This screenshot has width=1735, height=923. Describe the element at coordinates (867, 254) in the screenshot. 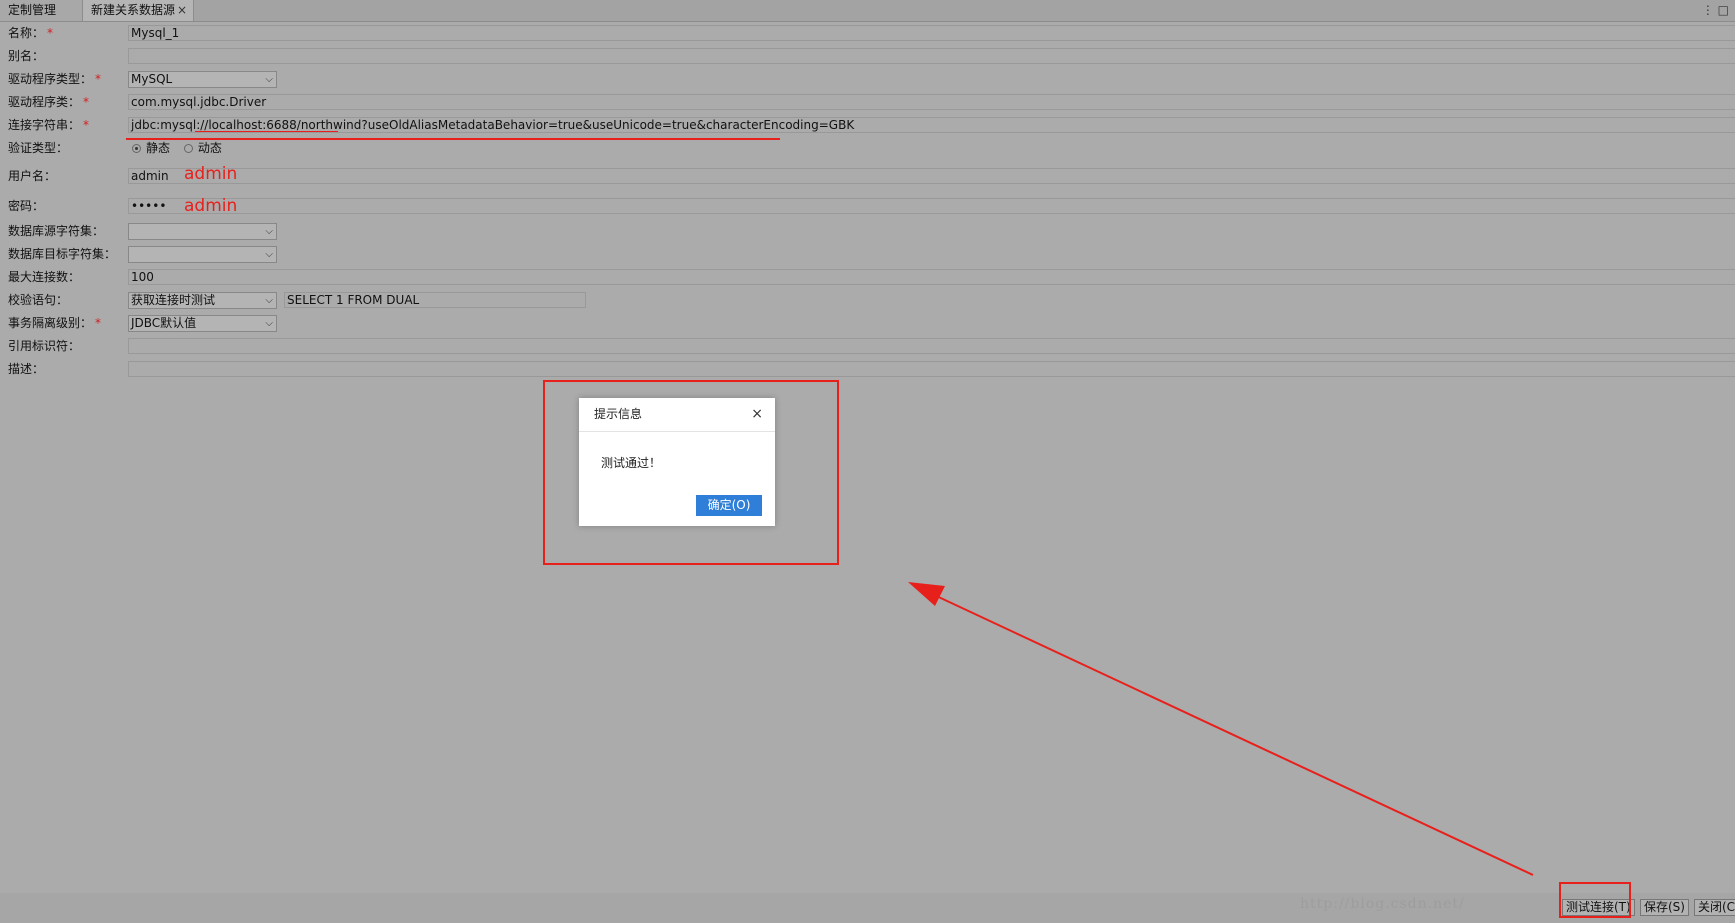

I see `form-row-dst-charset: 数据库目标字符集： ⌵` at that location.